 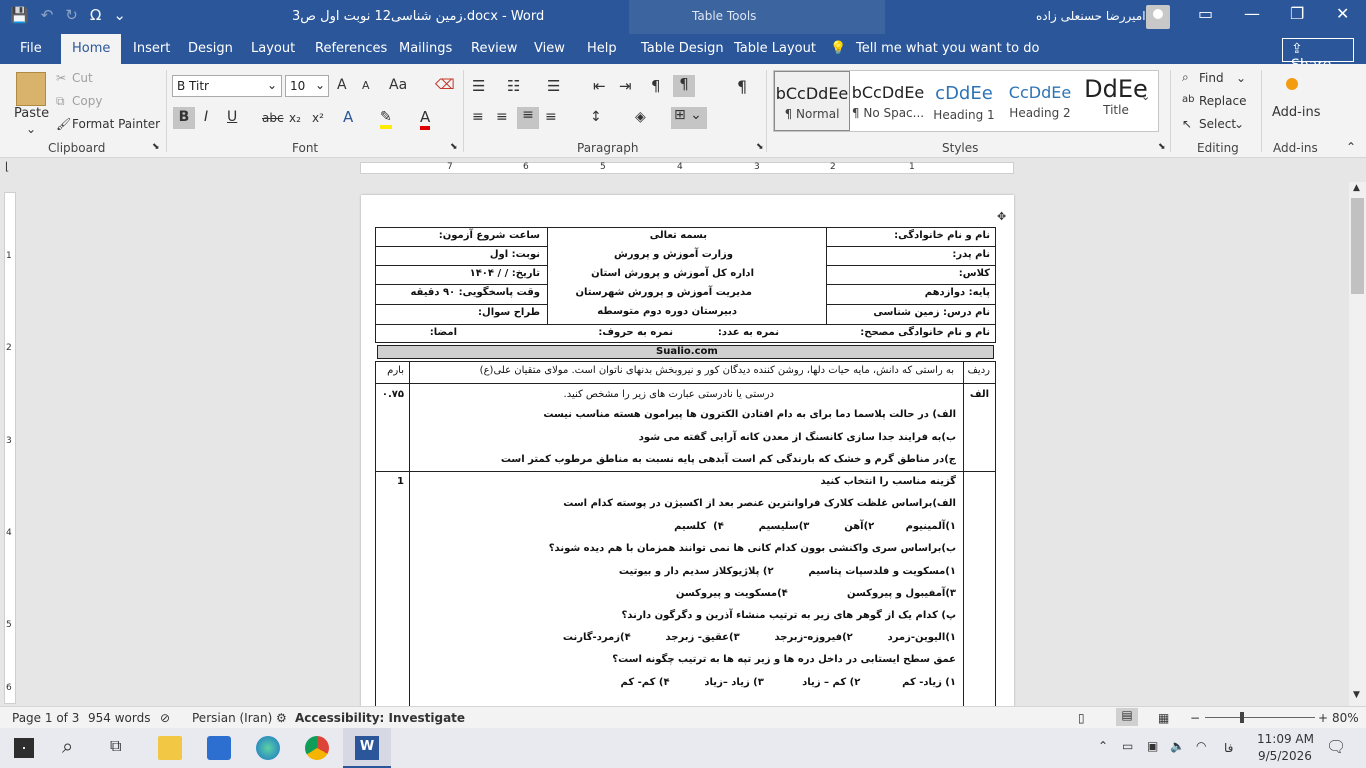 I want to click on style-normal: bCcDdEe ¶ Normal, so click(x=812, y=101).